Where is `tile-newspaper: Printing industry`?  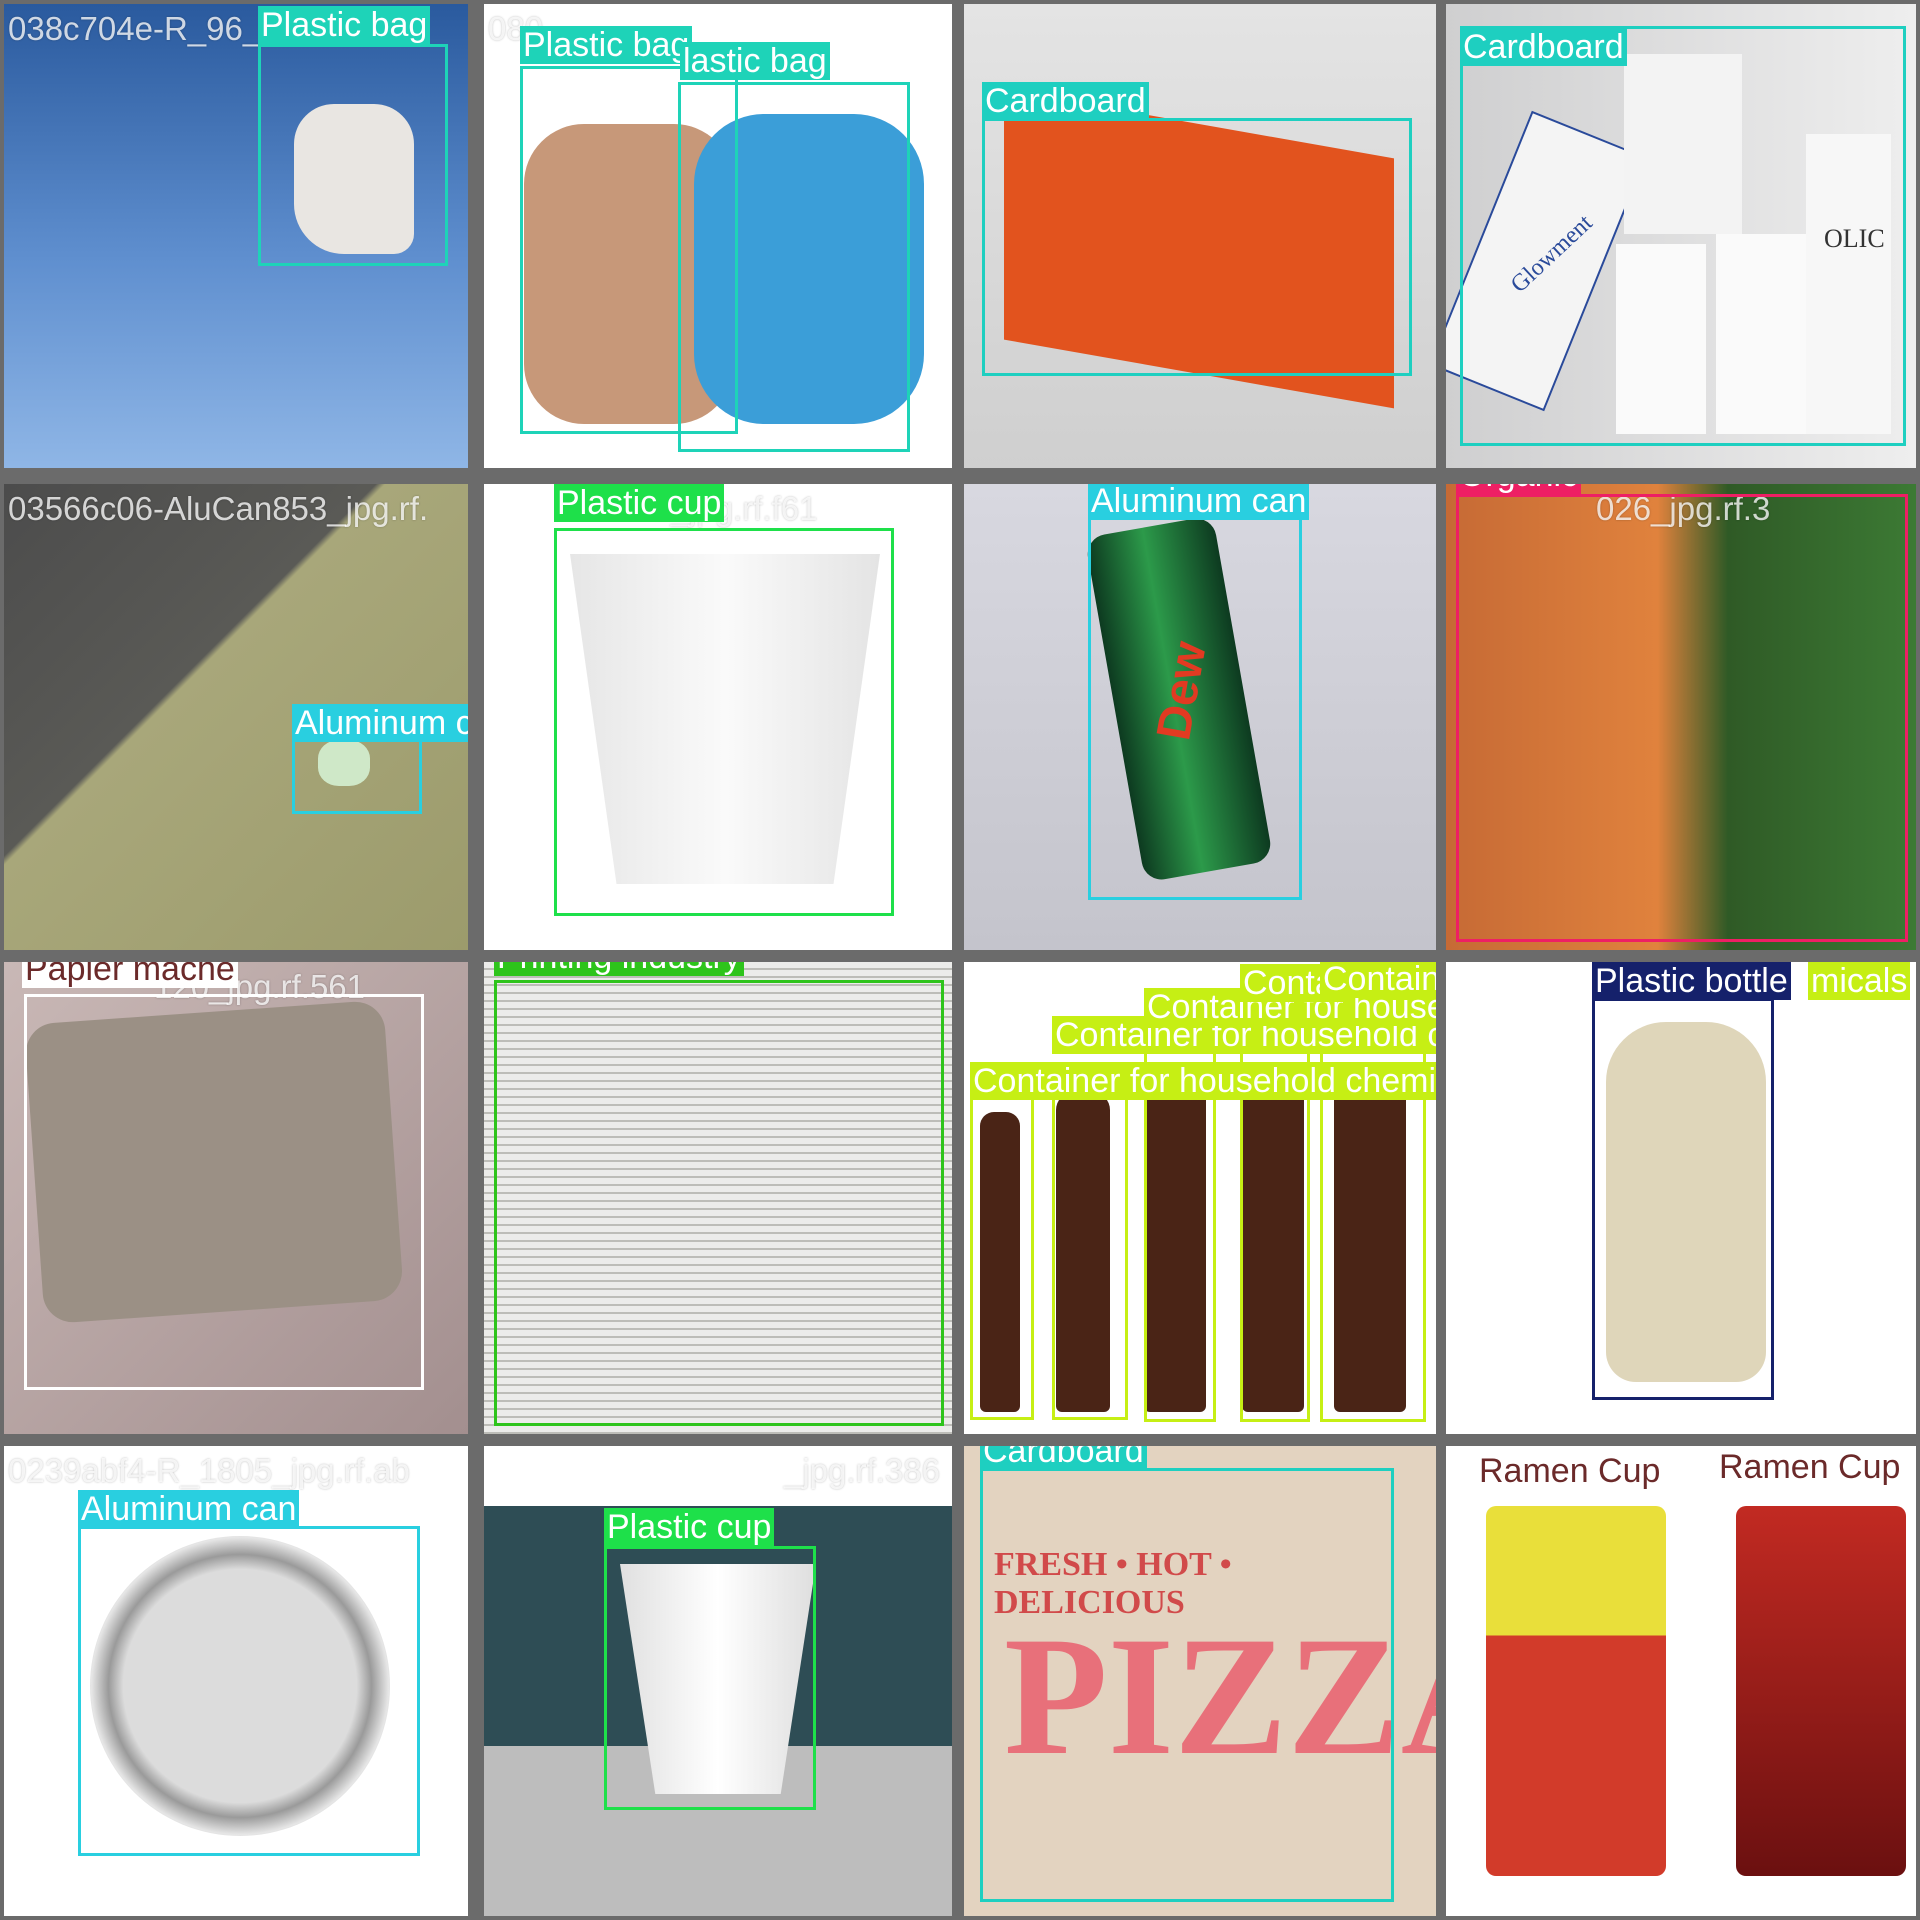 tile-newspaper: Printing industry is located at coordinates (718, 1198).